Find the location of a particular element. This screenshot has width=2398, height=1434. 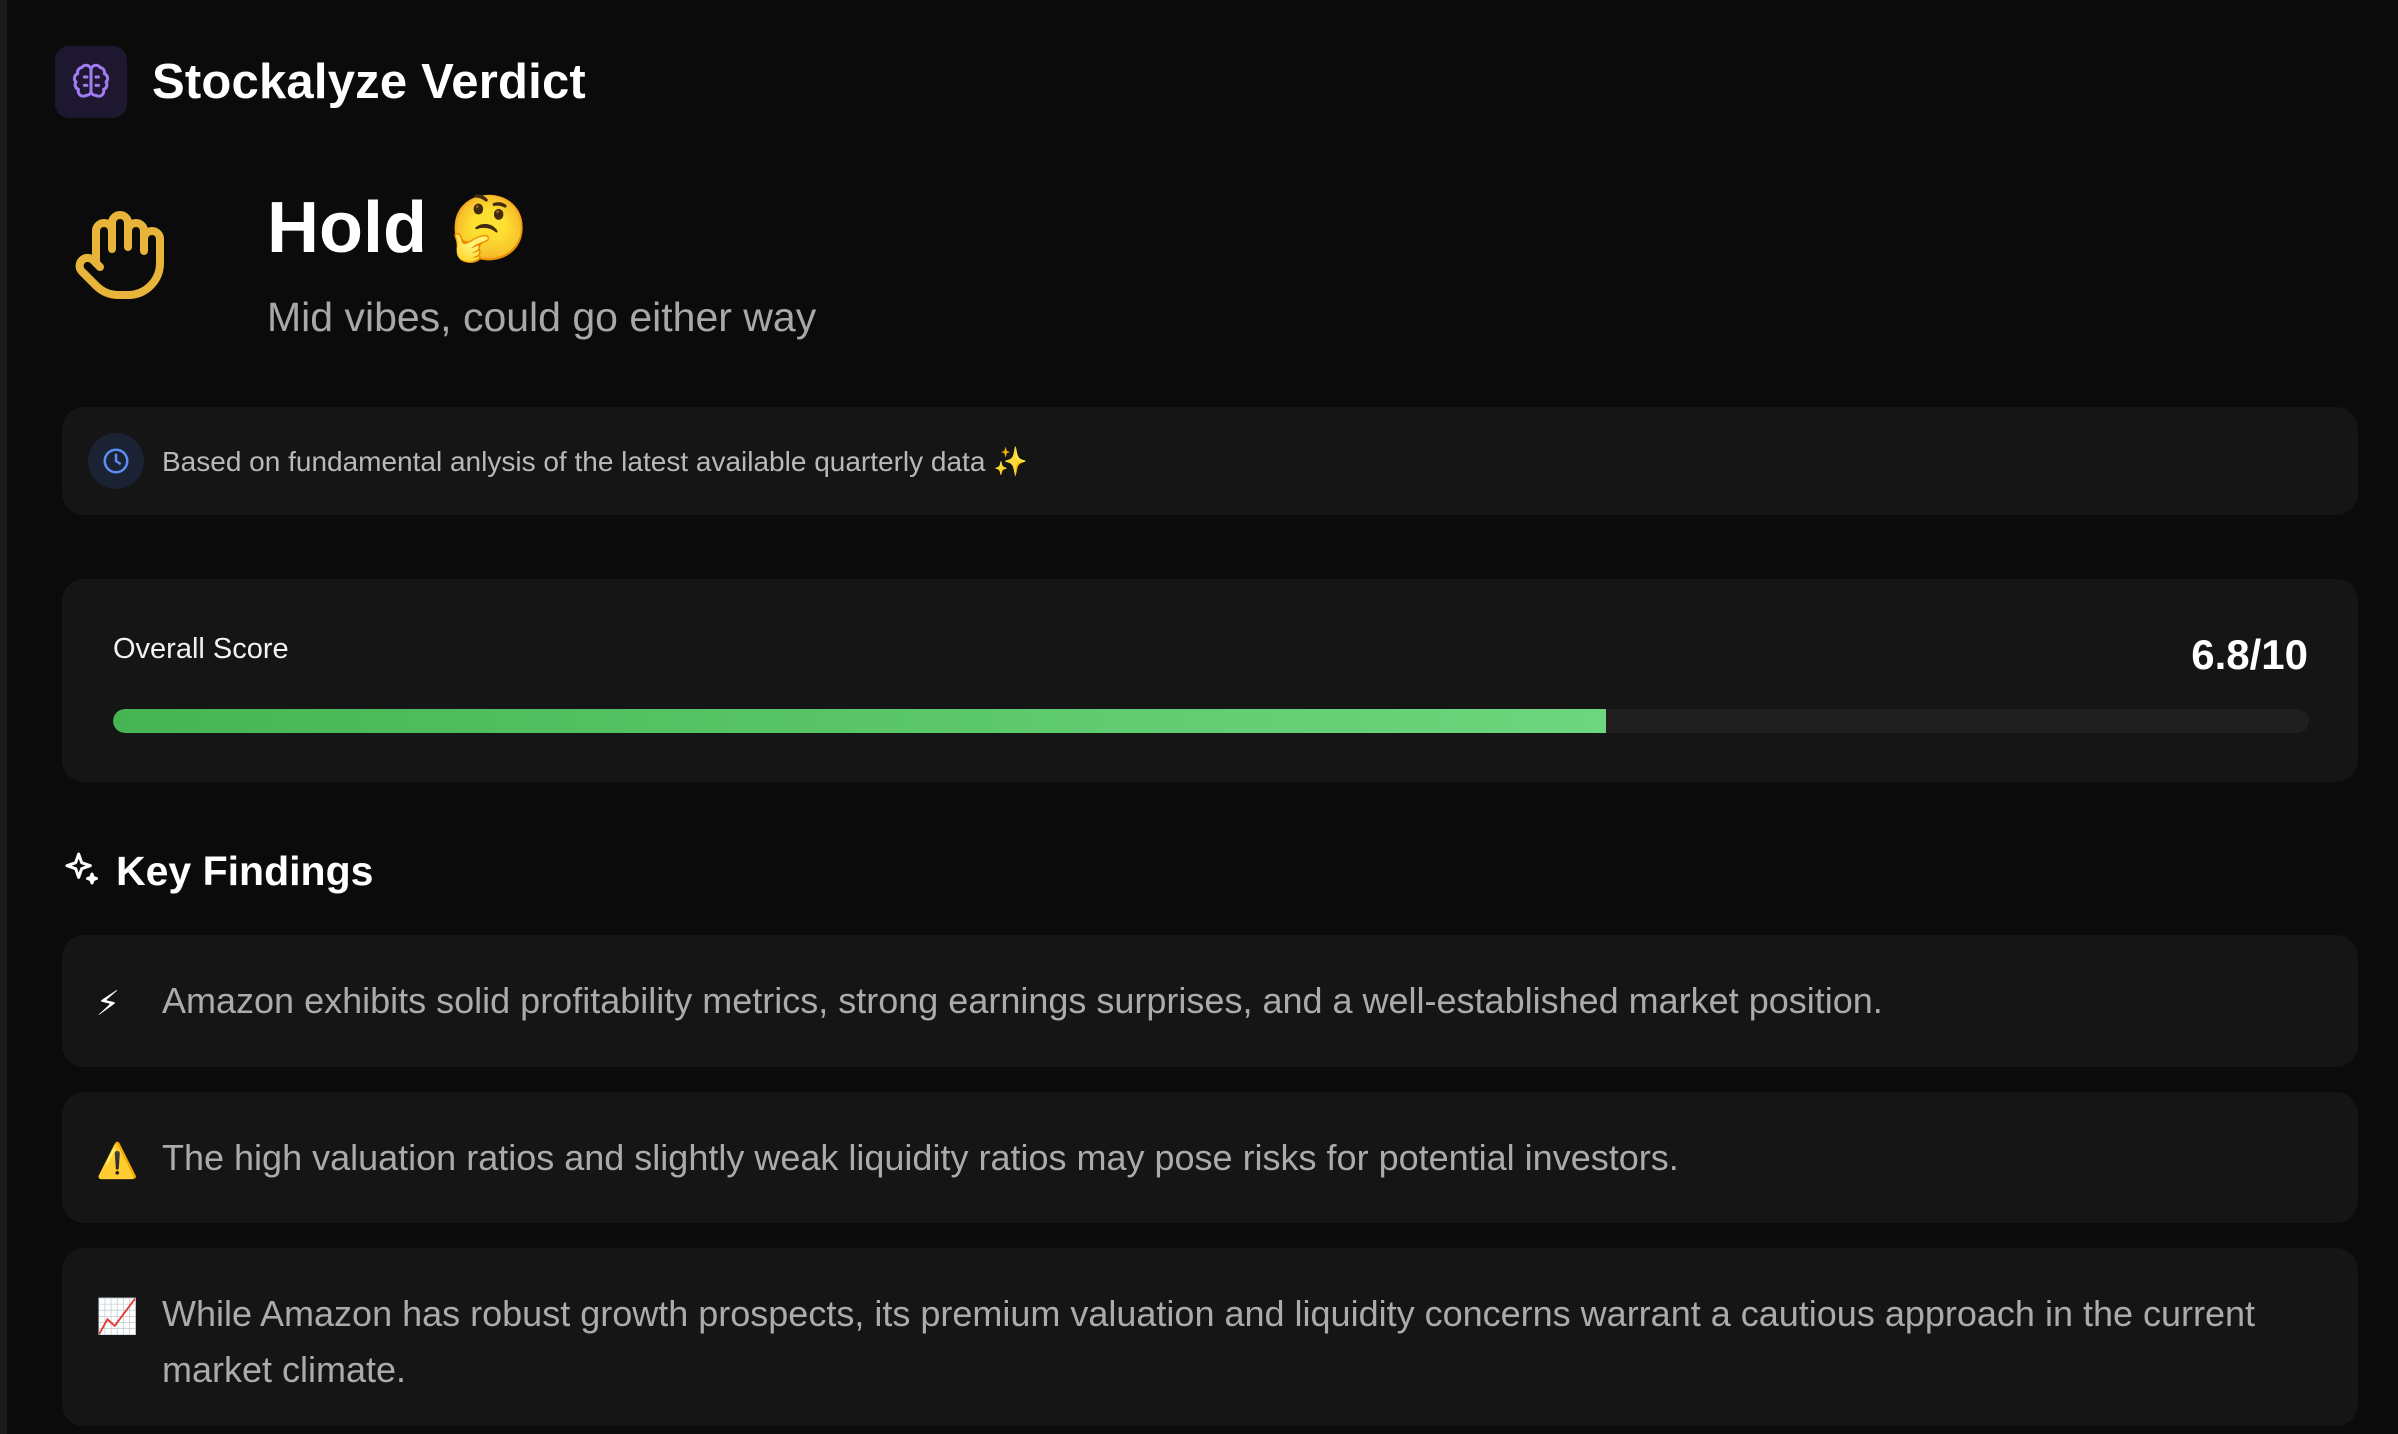

verdict-title: Hold 🤔 is located at coordinates (541, 228).